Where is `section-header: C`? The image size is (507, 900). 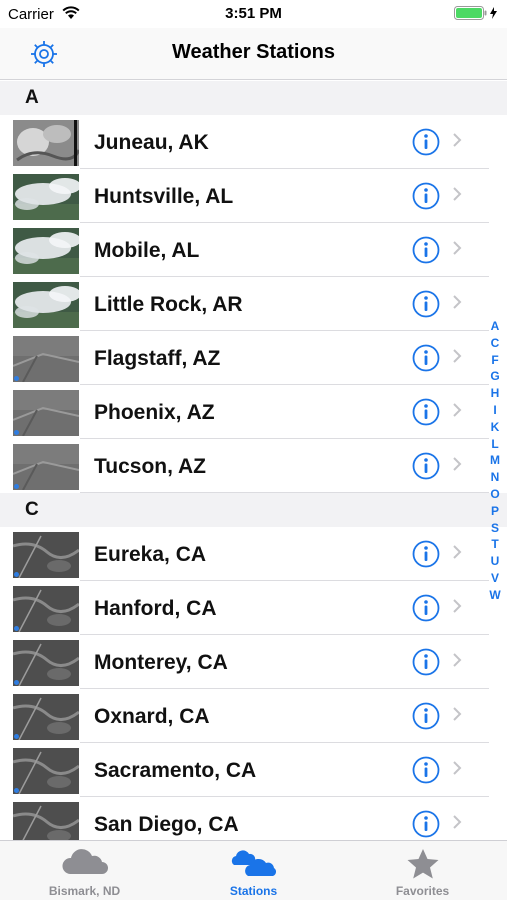
section-header: C is located at coordinates (253, 510).